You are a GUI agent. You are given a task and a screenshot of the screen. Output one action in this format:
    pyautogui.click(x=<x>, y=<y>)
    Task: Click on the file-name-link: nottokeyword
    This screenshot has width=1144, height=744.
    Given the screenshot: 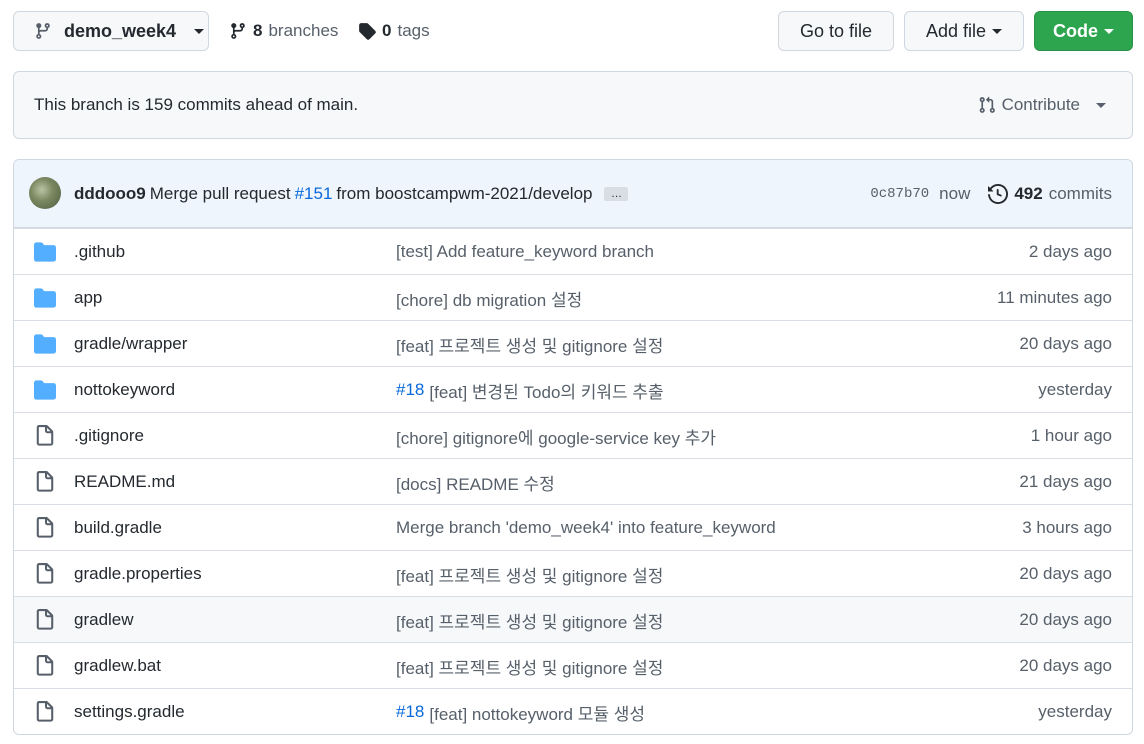 What is the action you would take?
    pyautogui.click(x=124, y=390)
    